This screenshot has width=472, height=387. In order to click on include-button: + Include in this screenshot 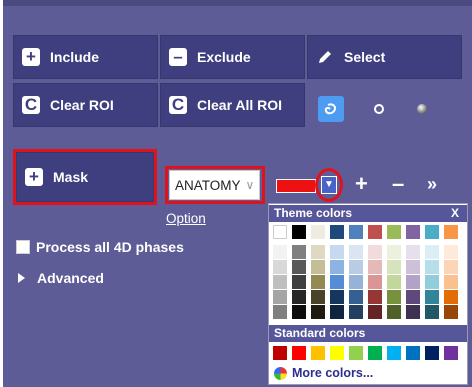, I will do `click(85, 57)`.